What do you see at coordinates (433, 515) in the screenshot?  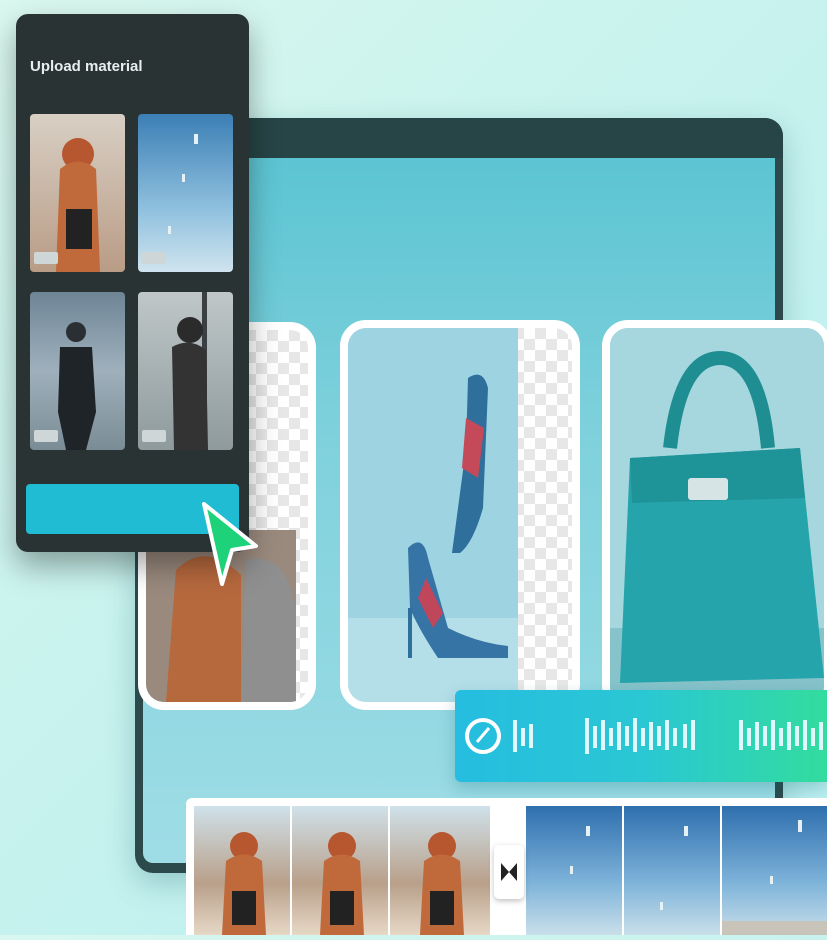 I see `heels-photo` at bounding box center [433, 515].